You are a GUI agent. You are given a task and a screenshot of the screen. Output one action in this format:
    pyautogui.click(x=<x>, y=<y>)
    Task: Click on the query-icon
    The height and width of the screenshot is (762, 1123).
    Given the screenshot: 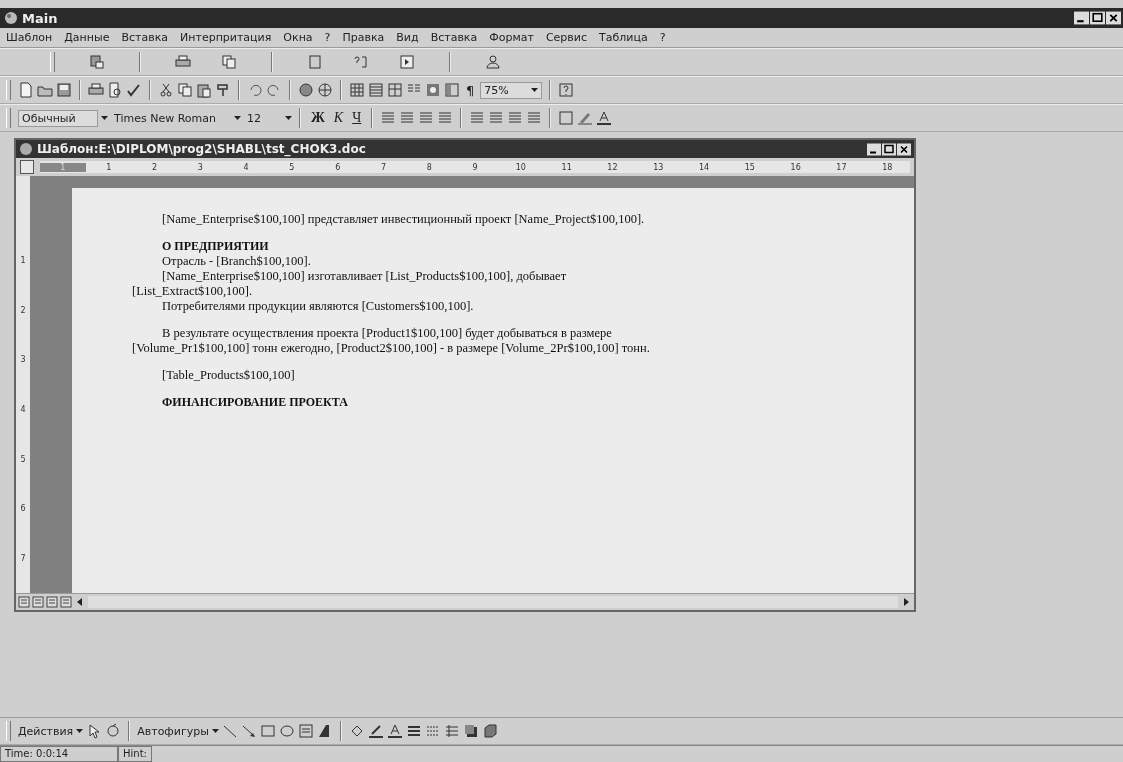 What is the action you would take?
    pyautogui.click(x=361, y=62)
    